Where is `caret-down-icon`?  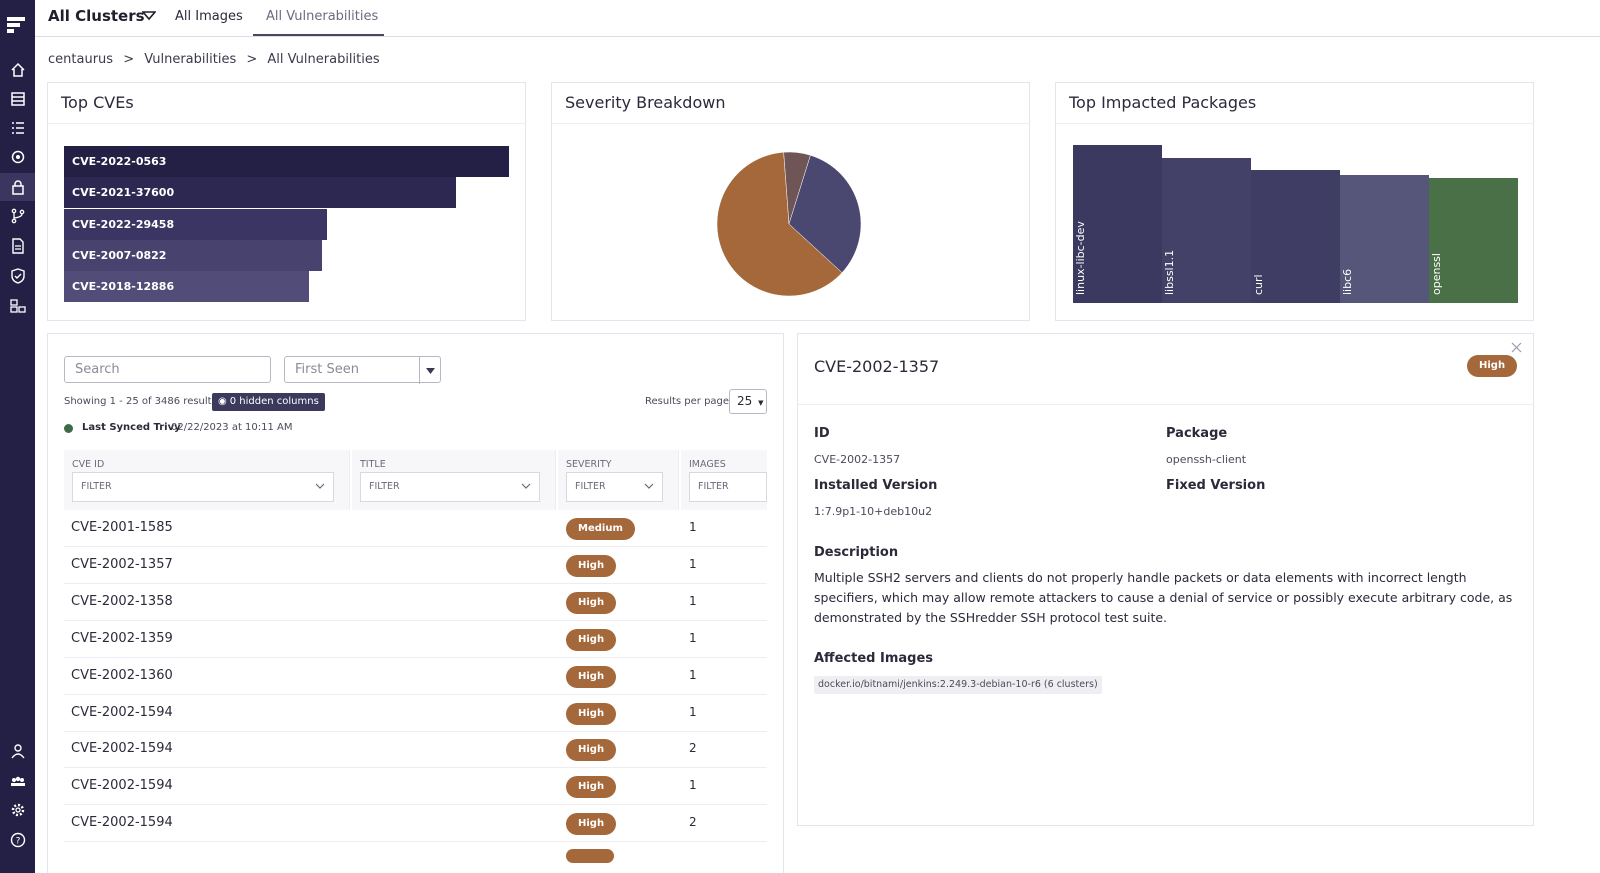 caret-down-icon is located at coordinates (430, 370).